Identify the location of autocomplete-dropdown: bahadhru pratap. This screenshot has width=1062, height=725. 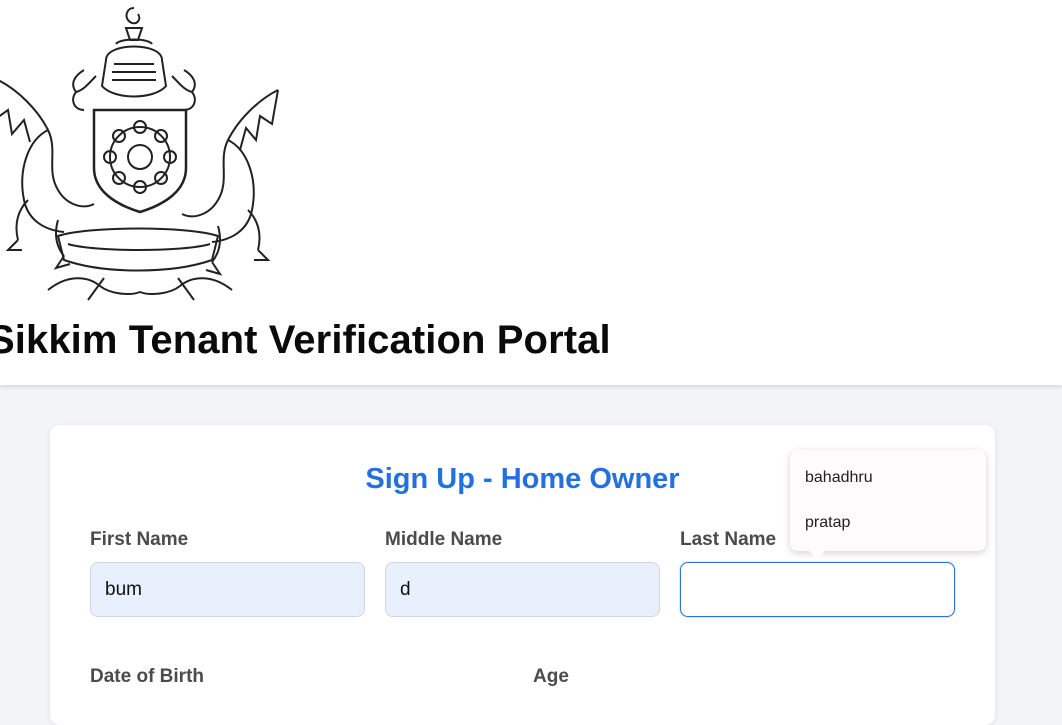
(888, 504).